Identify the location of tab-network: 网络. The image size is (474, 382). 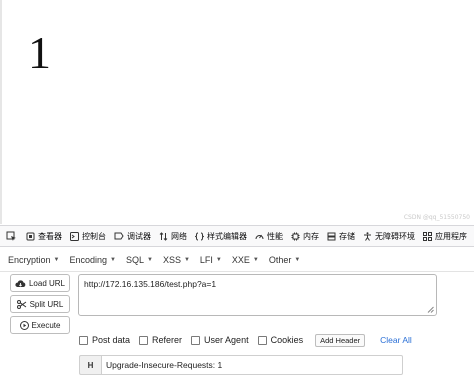
(173, 236).